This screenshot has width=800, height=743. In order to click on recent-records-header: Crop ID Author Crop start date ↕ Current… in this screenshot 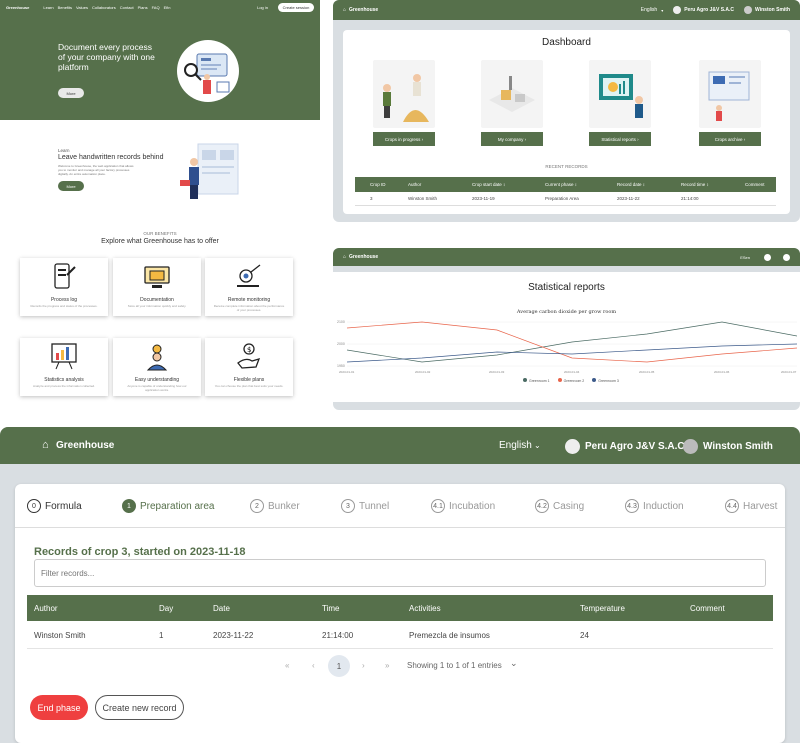, I will do `click(565, 184)`.